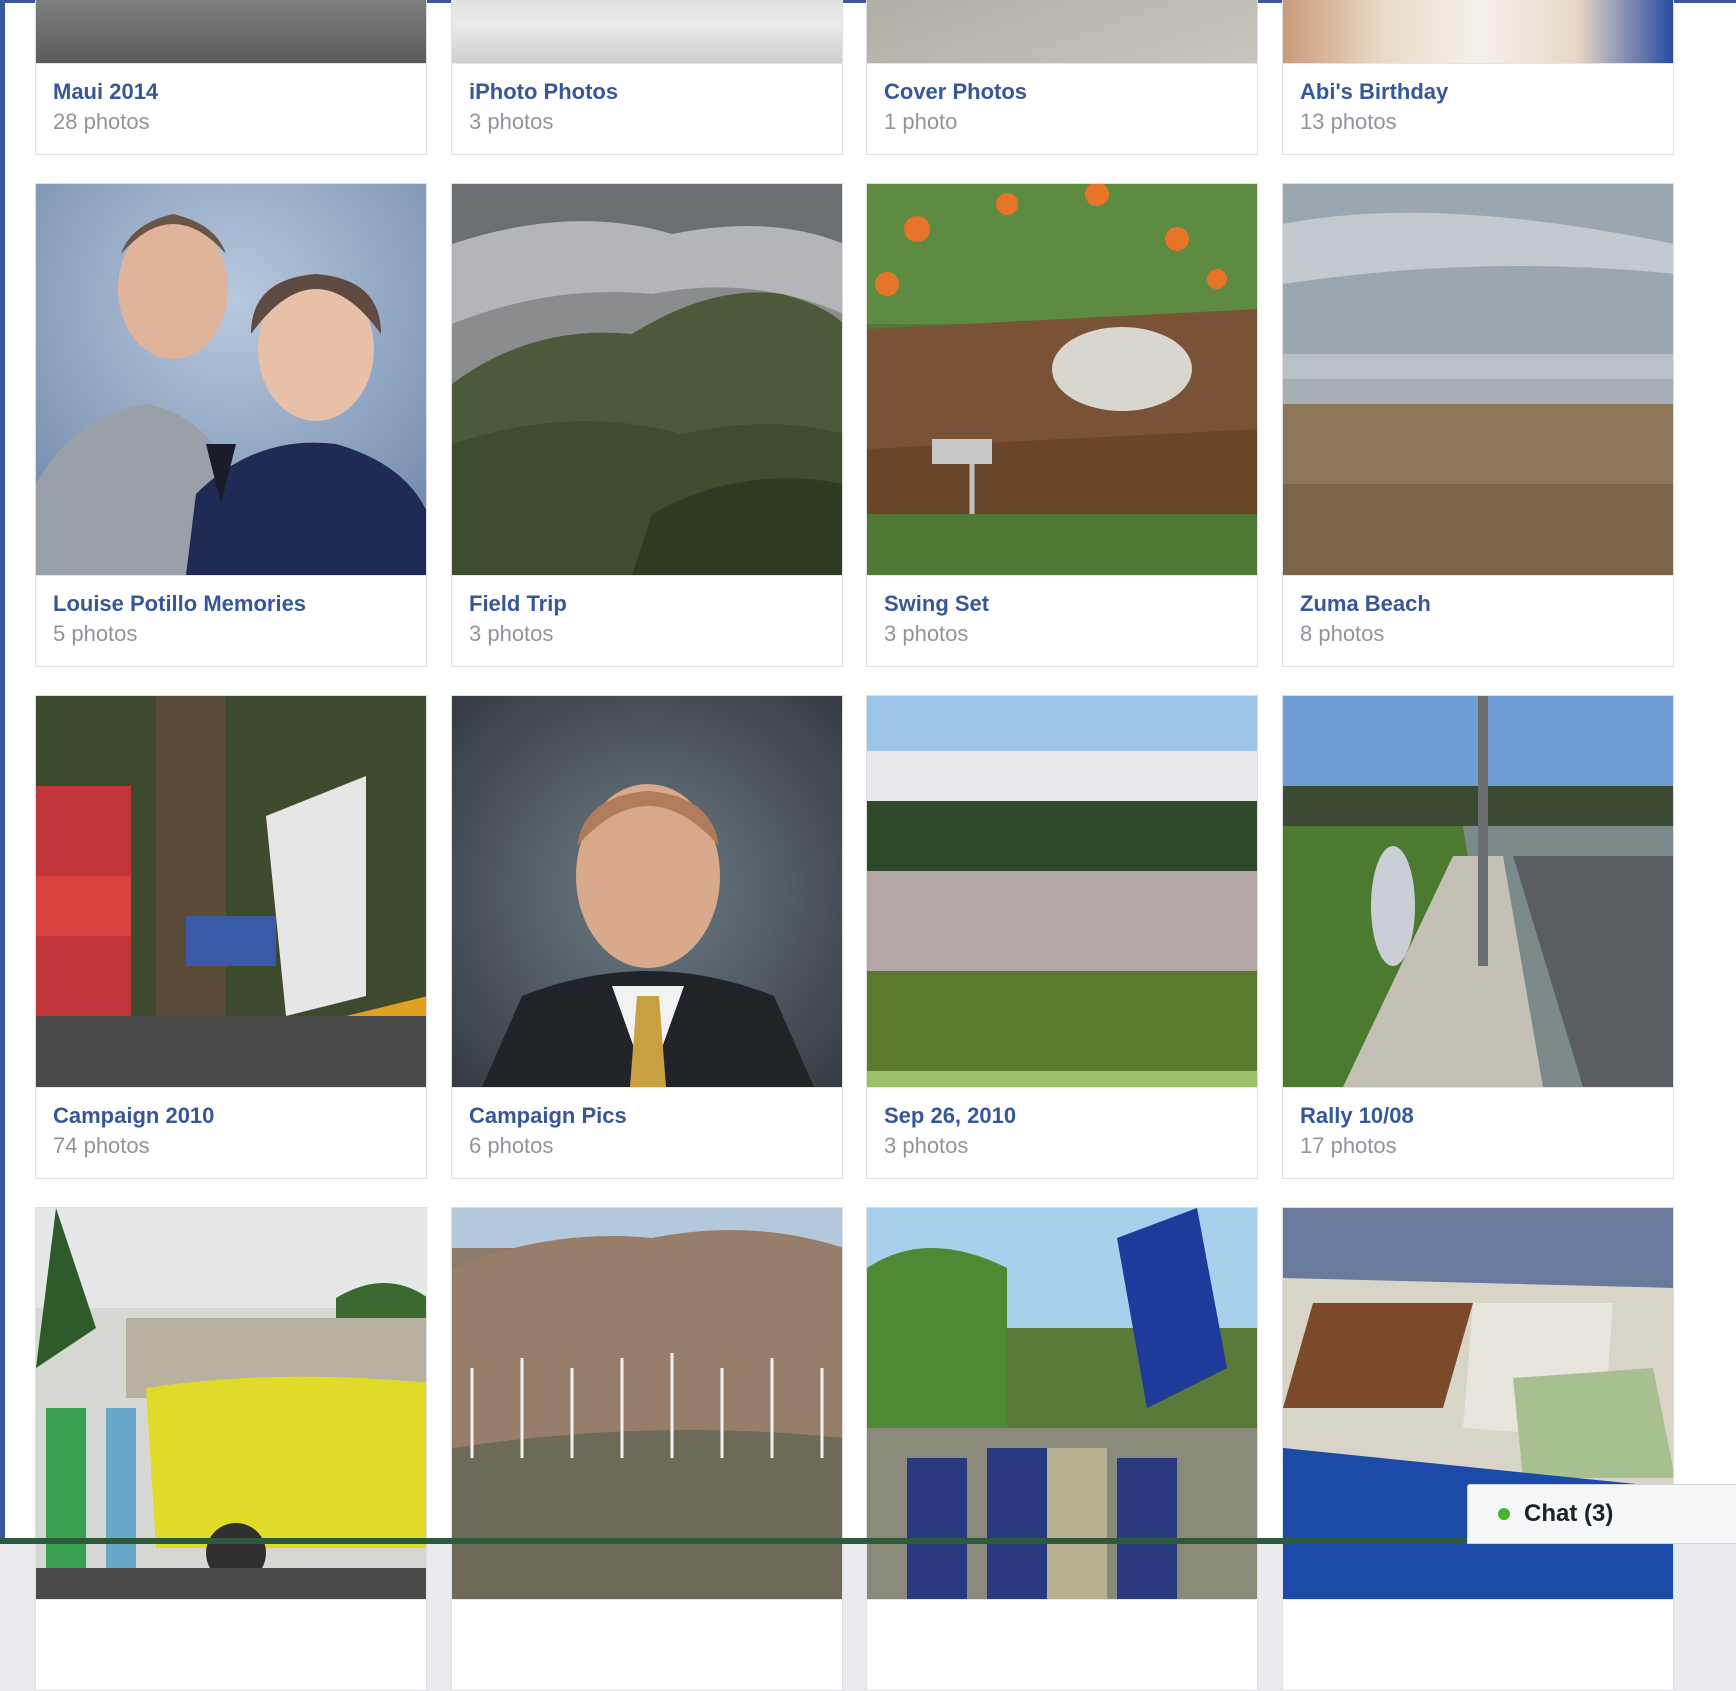 The image size is (1736, 1691). Describe the element at coordinates (647, 108) in the screenshot. I see `album-caption: iPhoto Photos 3 photos` at that location.